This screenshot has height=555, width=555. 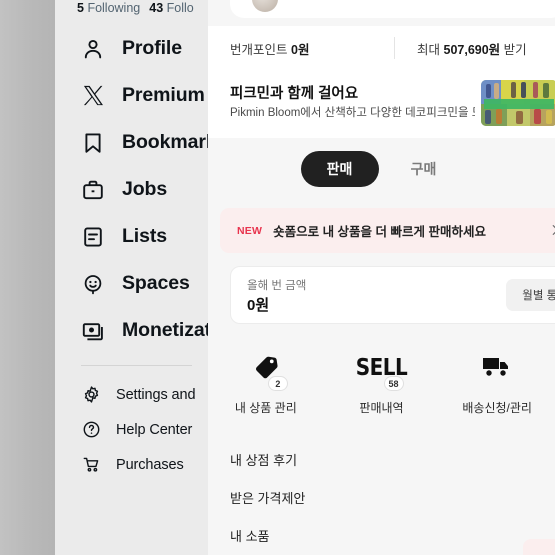 What do you see at coordinates (381, 408) in the screenshot?
I see `quick-item-label: 판매내역` at bounding box center [381, 408].